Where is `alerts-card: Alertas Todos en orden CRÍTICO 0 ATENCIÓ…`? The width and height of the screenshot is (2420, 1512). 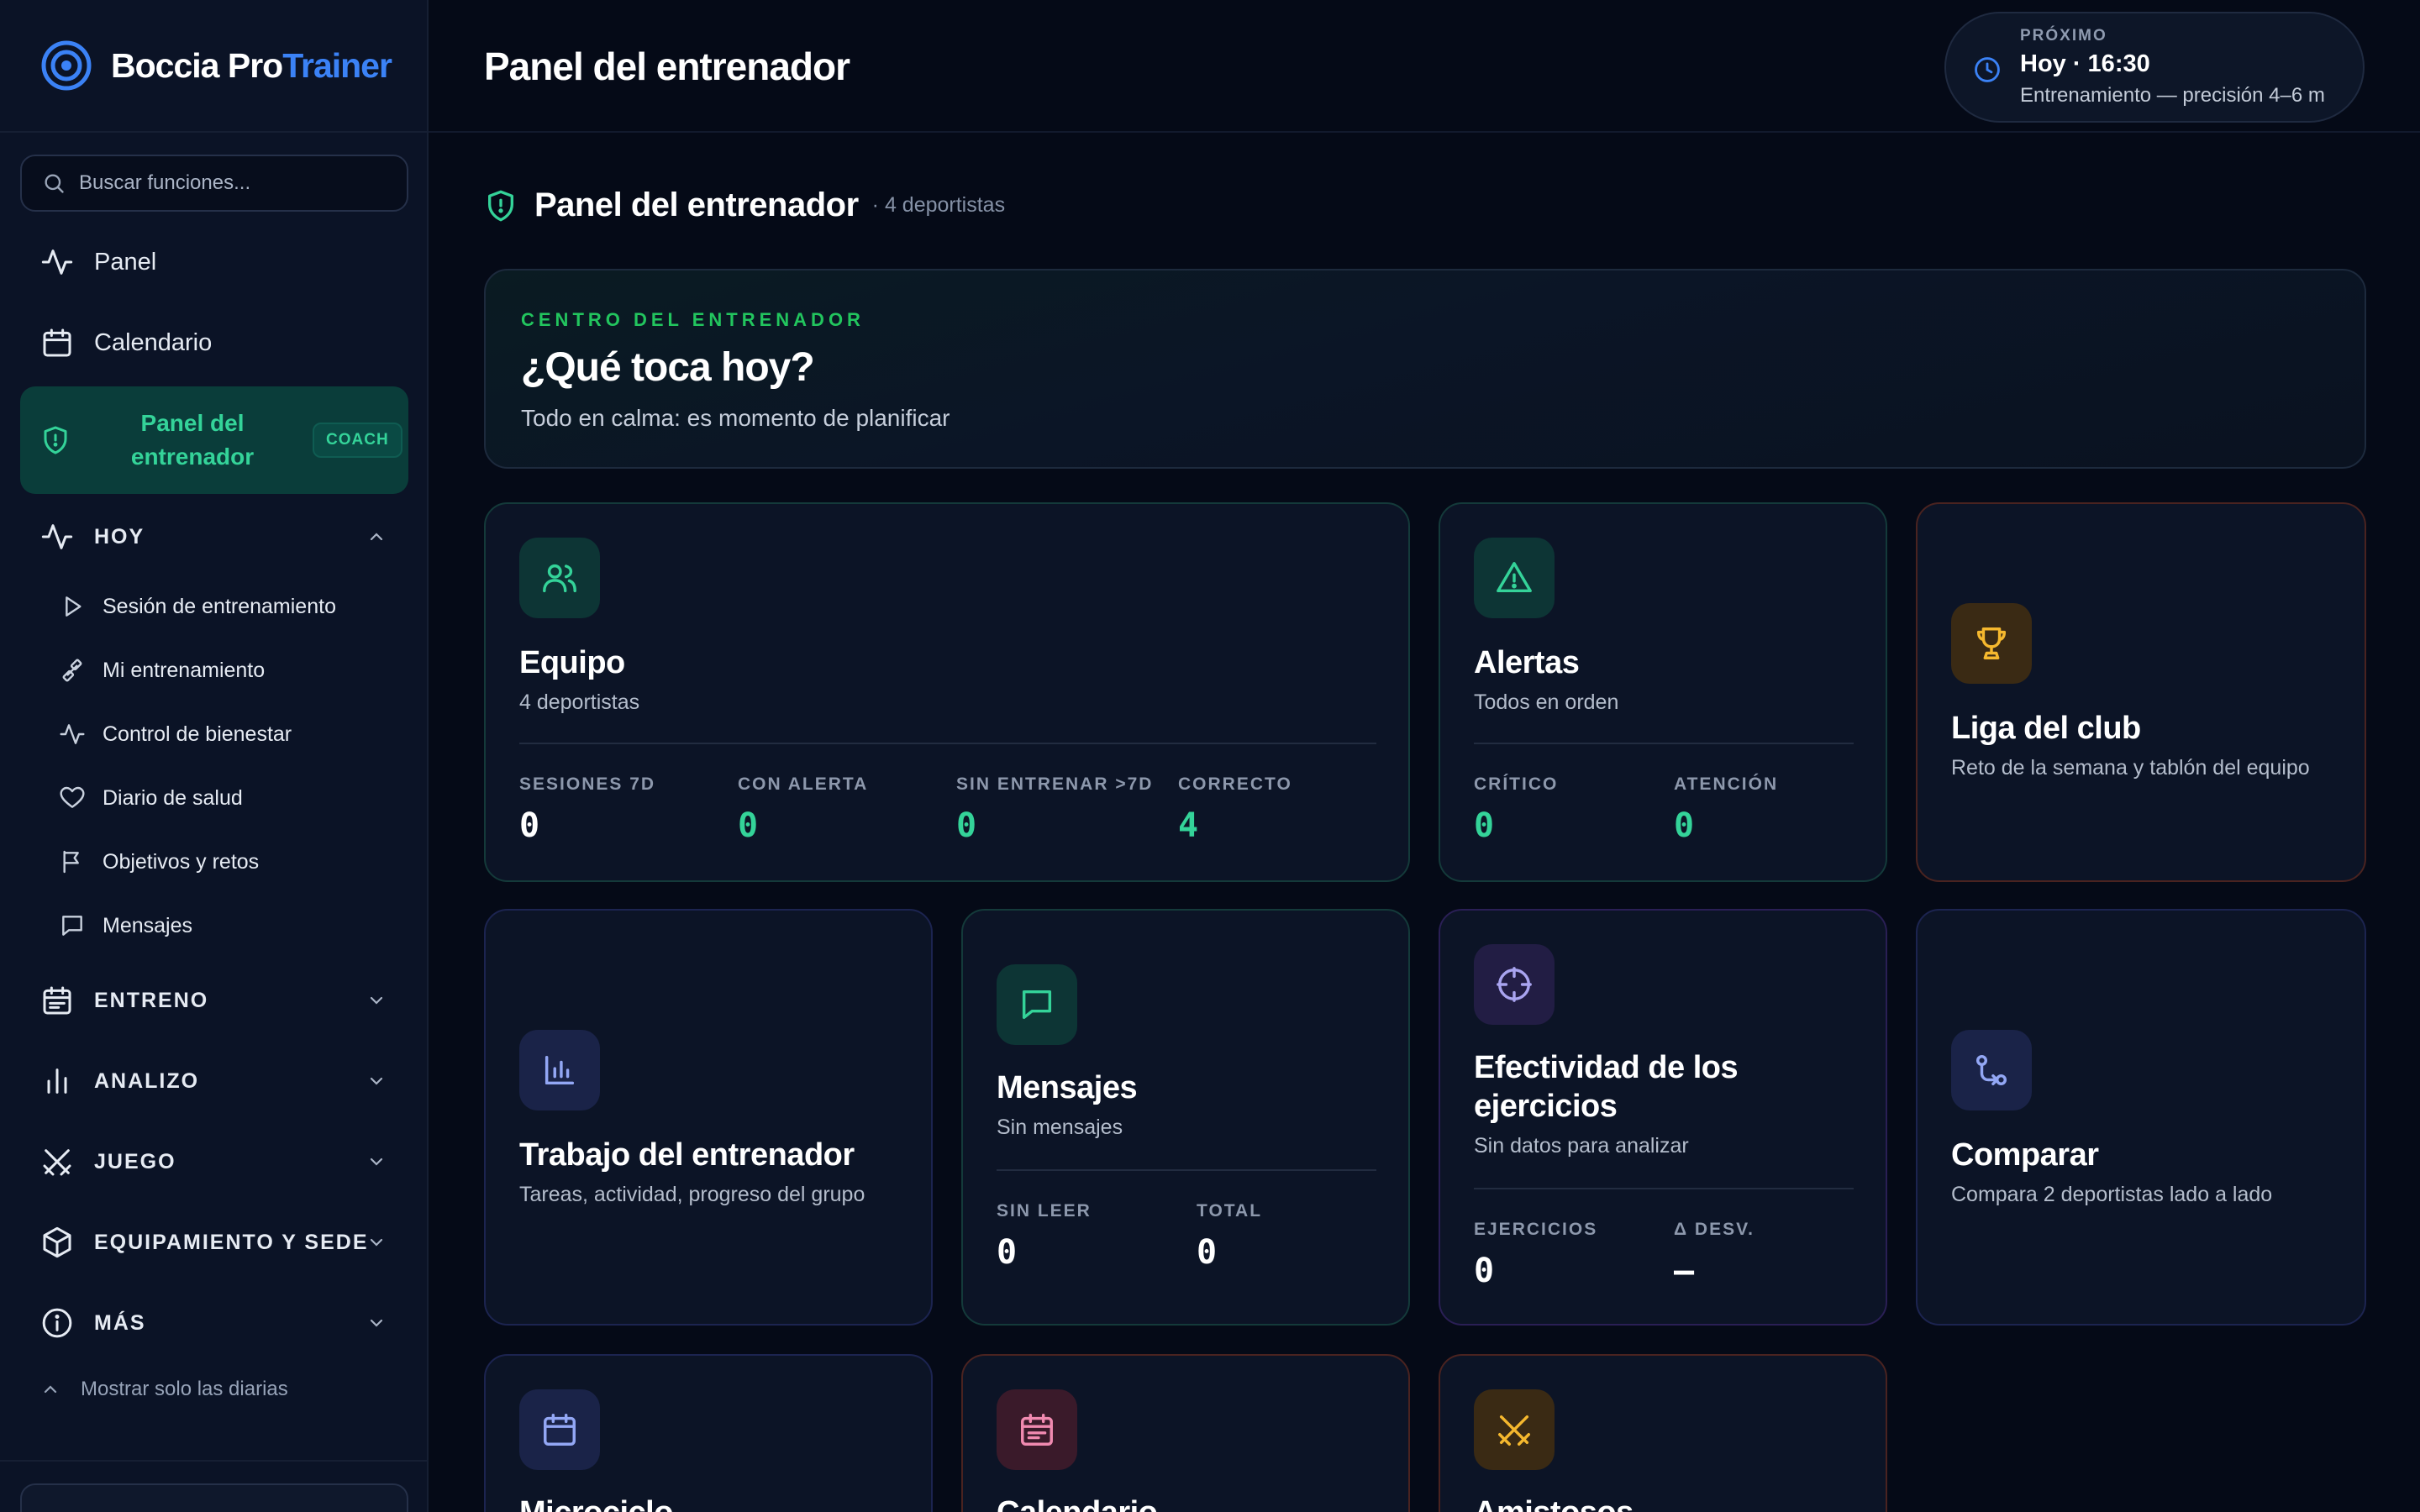 alerts-card: Alertas Todos en orden CRÍTICO 0 ATENCIÓ… is located at coordinates (1663, 692).